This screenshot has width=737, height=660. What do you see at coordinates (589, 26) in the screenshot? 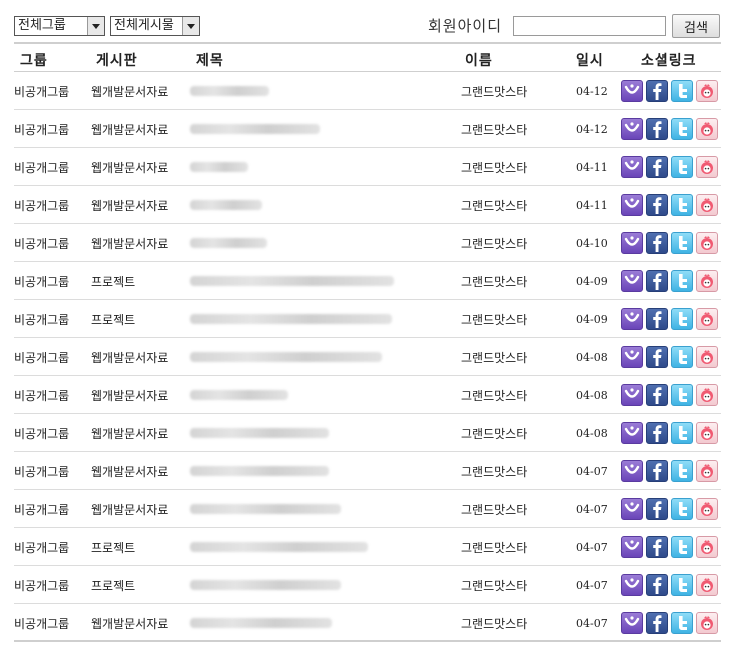
I see `member-id-input` at bounding box center [589, 26].